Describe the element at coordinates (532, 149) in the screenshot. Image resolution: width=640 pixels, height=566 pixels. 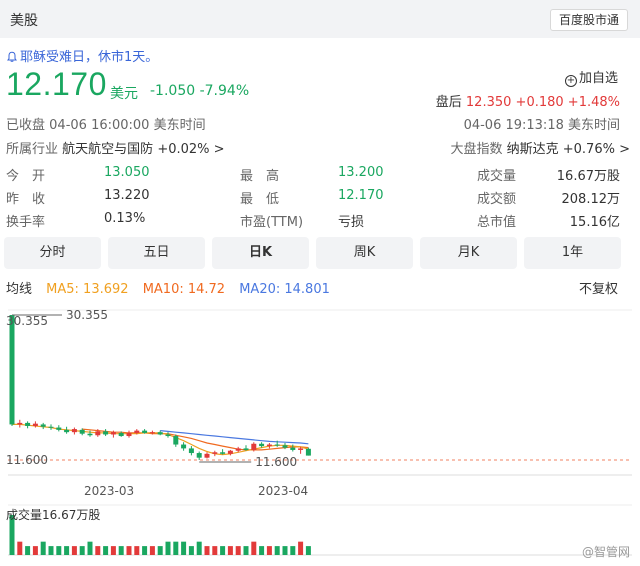
I see `index-name: 纳斯达克` at that location.